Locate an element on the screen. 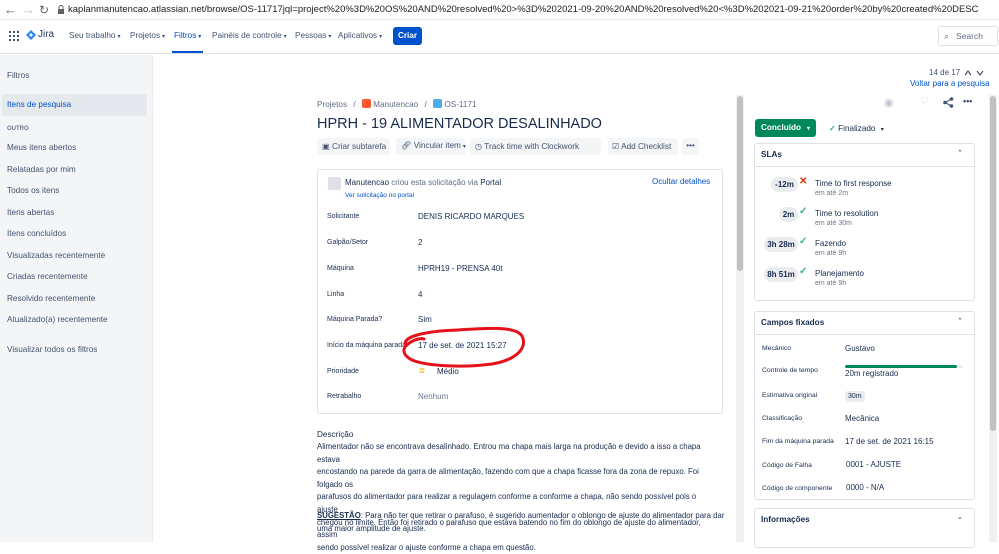 The image size is (999, 554). sidebar-section-label: OUTRO is located at coordinates (18, 129).